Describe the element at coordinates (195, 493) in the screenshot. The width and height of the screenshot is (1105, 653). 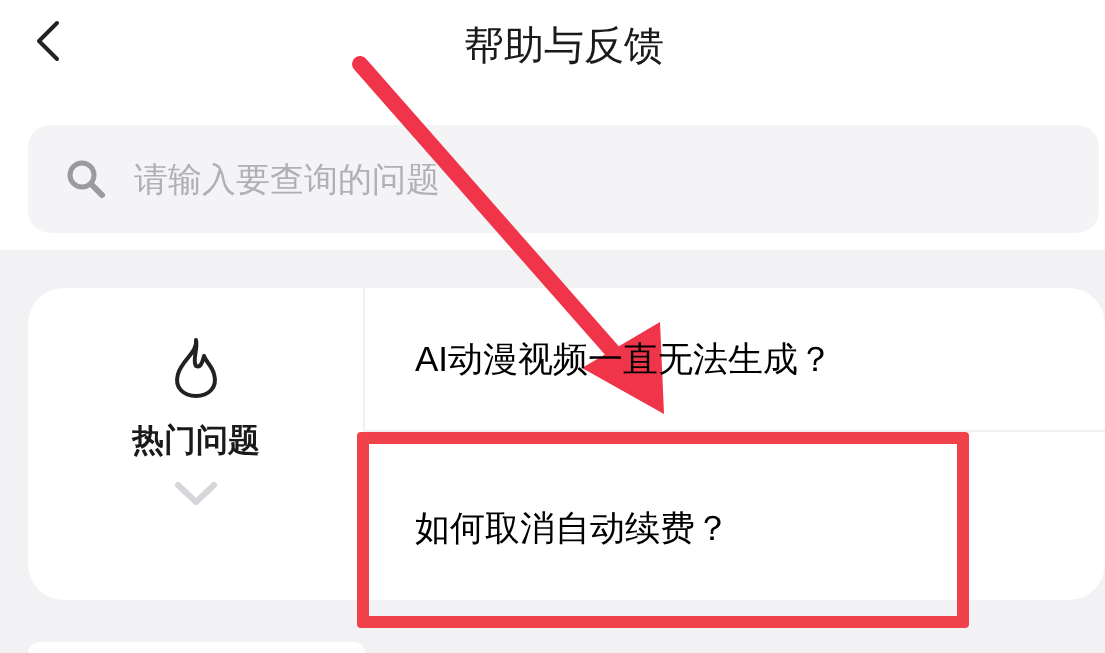
I see `chevron-icon` at that location.